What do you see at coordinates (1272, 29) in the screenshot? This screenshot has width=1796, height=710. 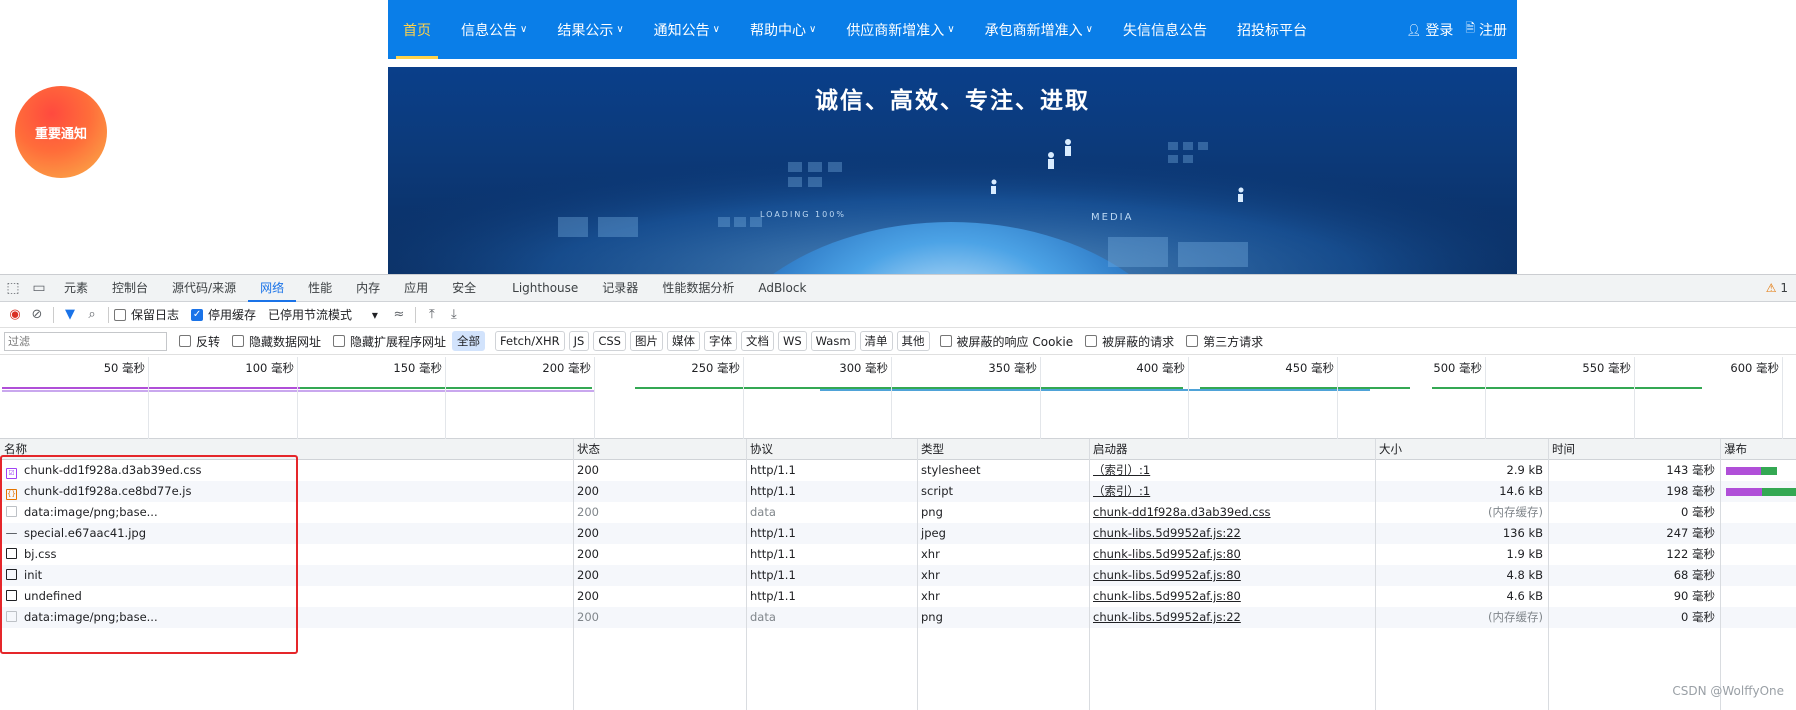 I see `nav-item-8: 招投标平台` at bounding box center [1272, 29].